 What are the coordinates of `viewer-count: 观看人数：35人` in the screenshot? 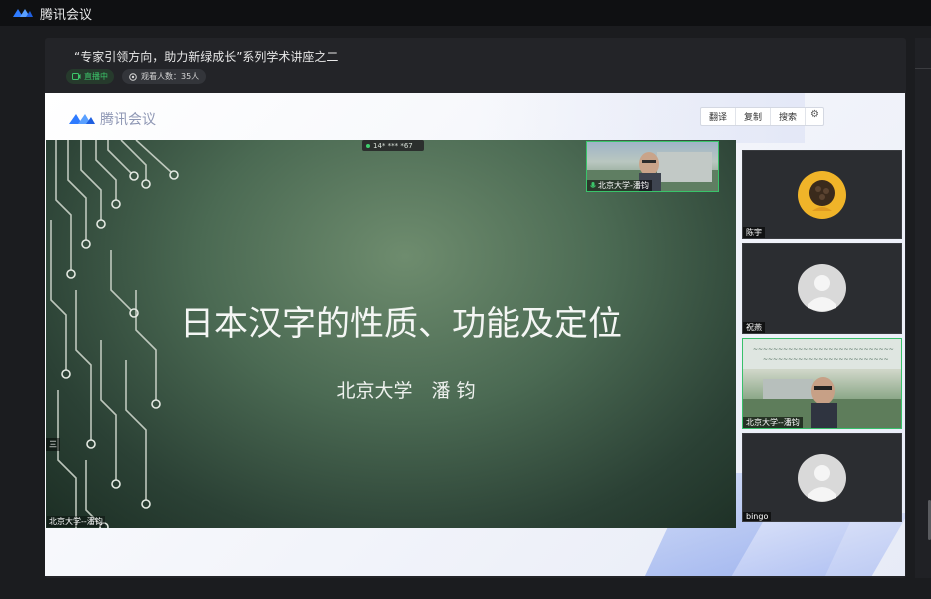 It's located at (170, 76).